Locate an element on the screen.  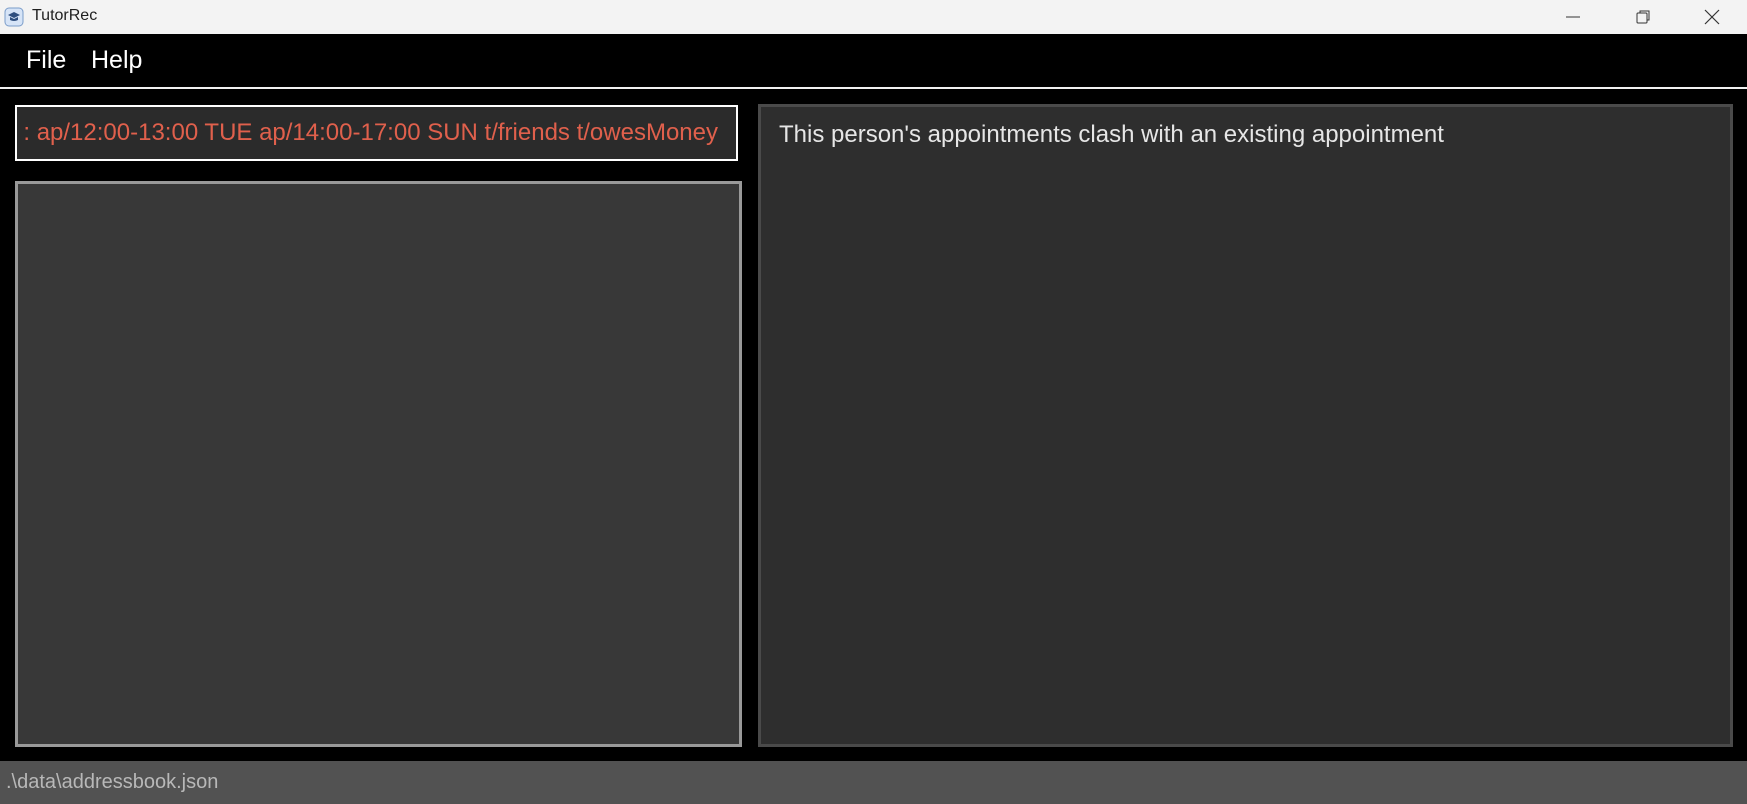
restore-button is located at coordinates (1643, 17).